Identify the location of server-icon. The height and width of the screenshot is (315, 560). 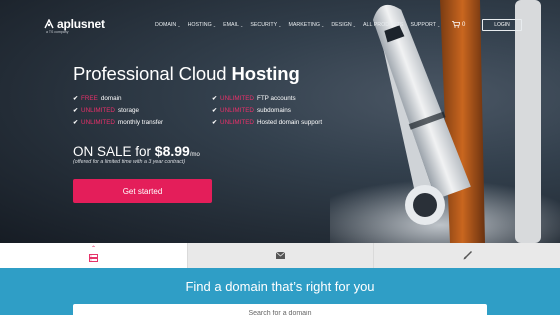
(93, 257).